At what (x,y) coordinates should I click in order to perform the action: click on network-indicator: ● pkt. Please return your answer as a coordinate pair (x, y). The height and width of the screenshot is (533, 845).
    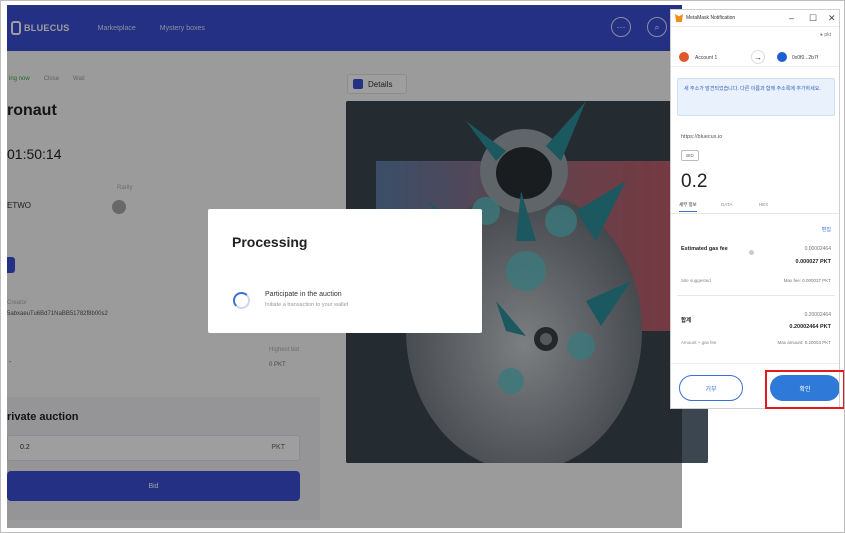
    Looking at the image, I should click on (825, 35).